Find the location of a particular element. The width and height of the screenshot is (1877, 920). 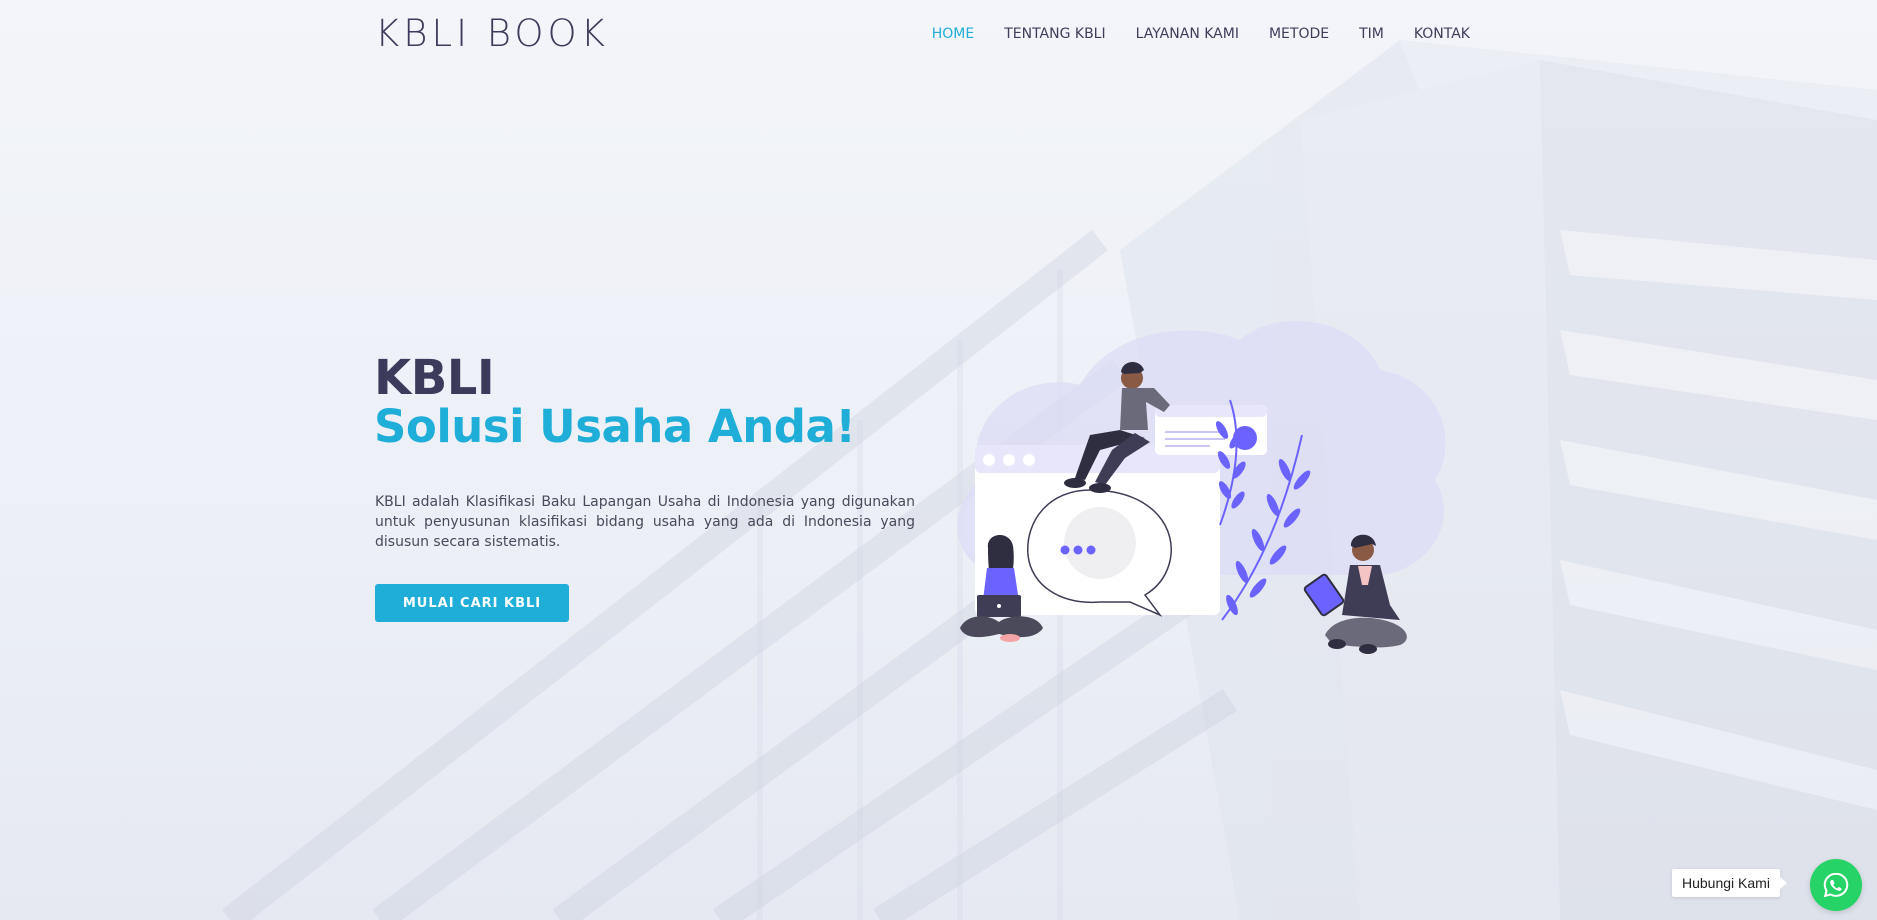

whatsapp-icon is located at coordinates (1836, 885).